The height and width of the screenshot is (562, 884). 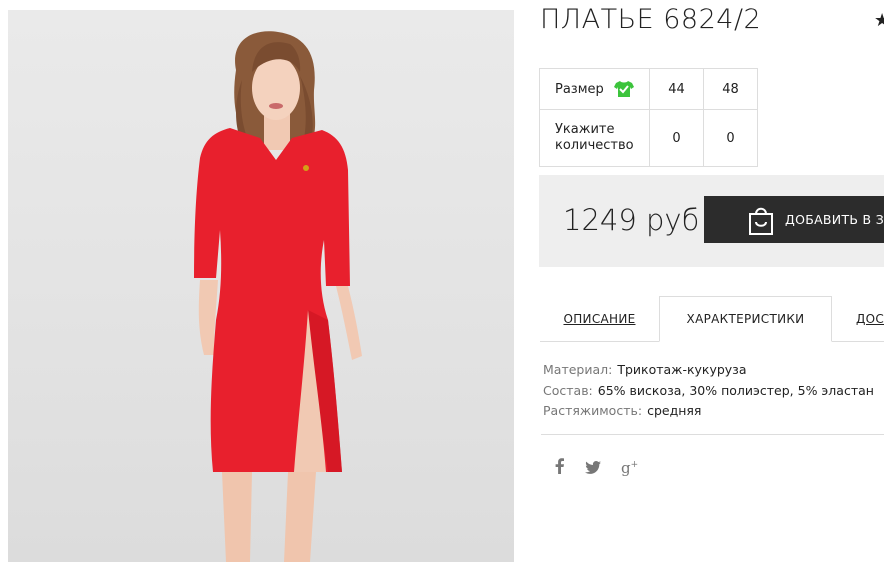 I want to click on tab-characteristics: ХАРАКТЕРИСТИКИ, so click(x=745, y=319).